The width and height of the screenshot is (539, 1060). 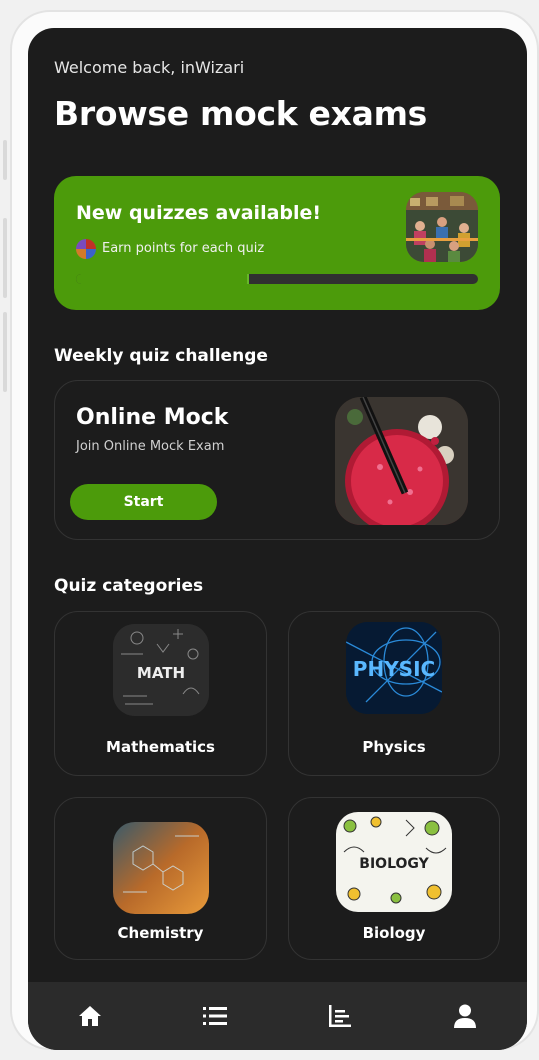 I want to click on category-card-biology: BIOLOGY Biology, so click(x=394, y=878).